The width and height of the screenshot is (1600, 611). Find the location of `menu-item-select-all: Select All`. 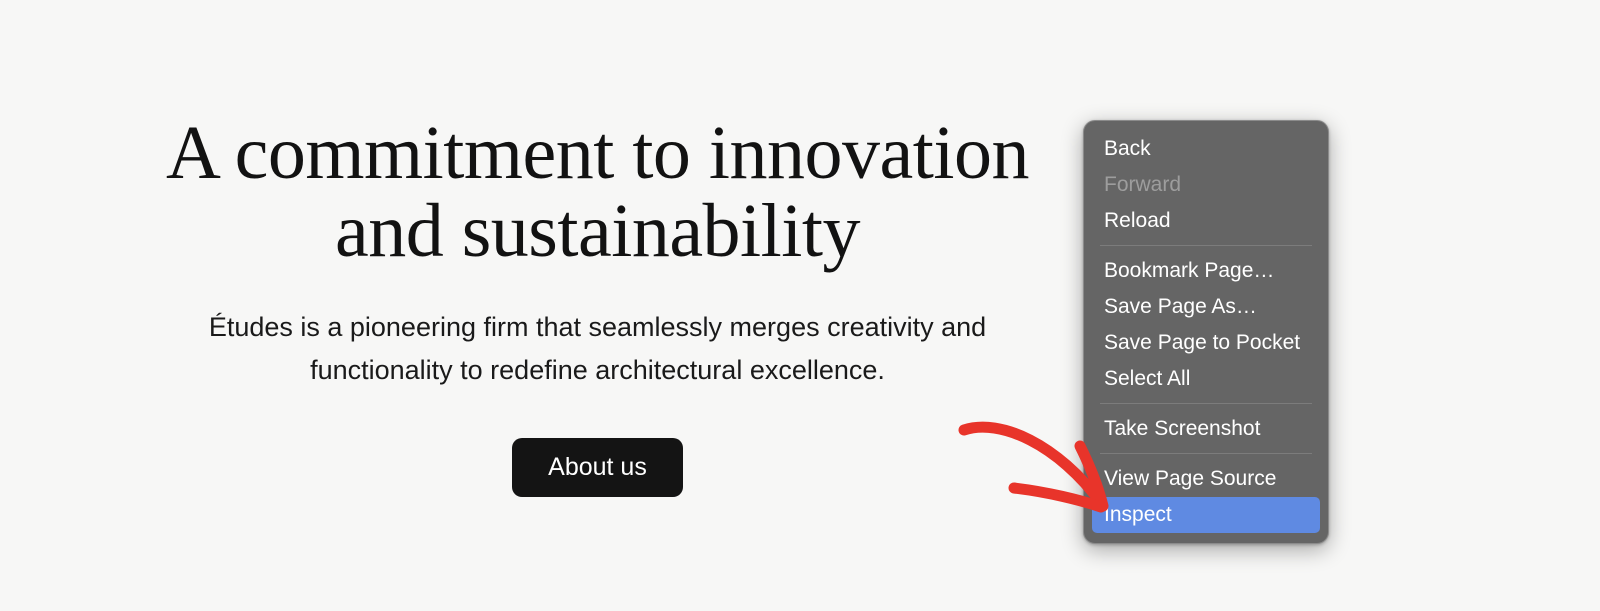

menu-item-select-all: Select All is located at coordinates (1206, 379).